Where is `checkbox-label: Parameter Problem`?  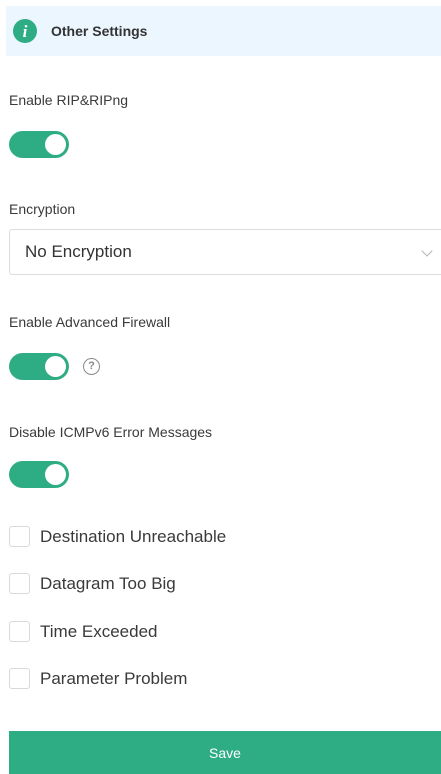 checkbox-label: Parameter Problem is located at coordinates (114, 678).